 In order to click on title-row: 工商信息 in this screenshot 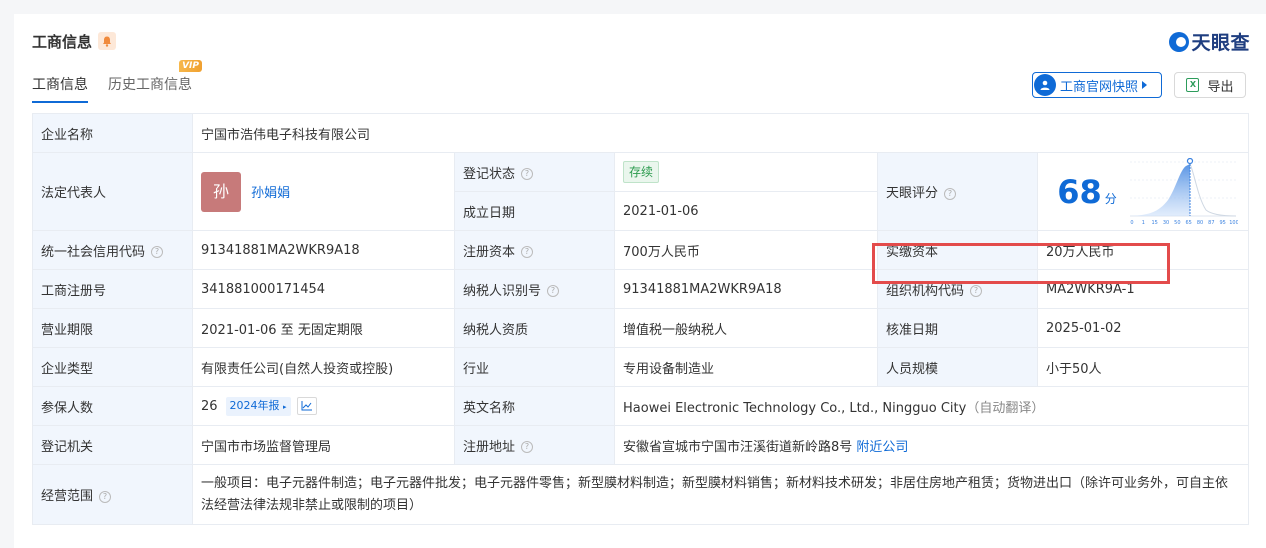, I will do `click(74, 41)`.